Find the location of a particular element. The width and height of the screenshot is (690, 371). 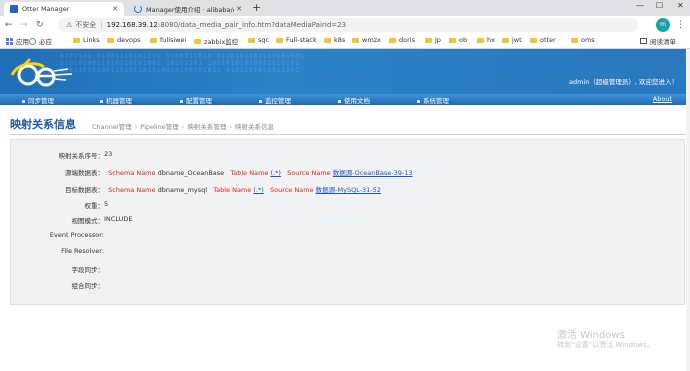

detail-row-group-sync: 组合同步： is located at coordinates (348, 286).